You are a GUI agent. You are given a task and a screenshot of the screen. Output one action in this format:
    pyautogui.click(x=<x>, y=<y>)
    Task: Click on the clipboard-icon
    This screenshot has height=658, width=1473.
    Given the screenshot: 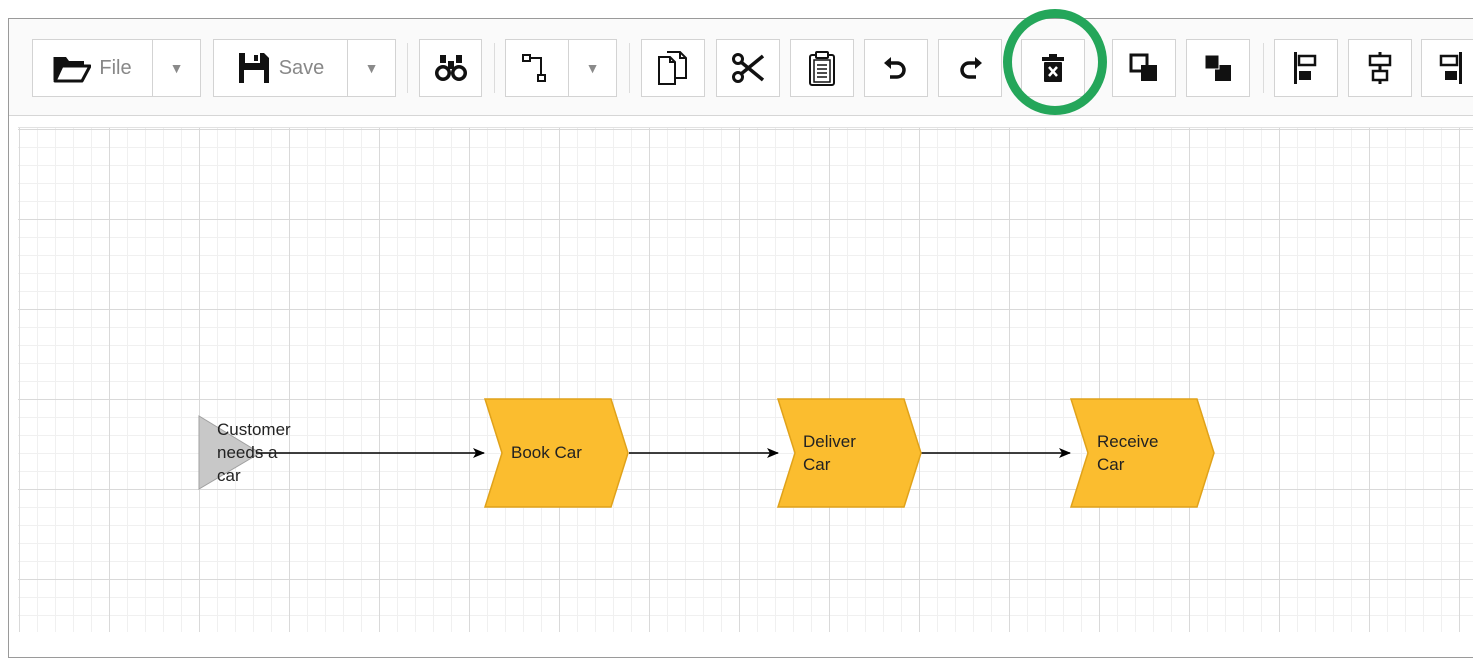 What is the action you would take?
    pyautogui.click(x=822, y=68)
    